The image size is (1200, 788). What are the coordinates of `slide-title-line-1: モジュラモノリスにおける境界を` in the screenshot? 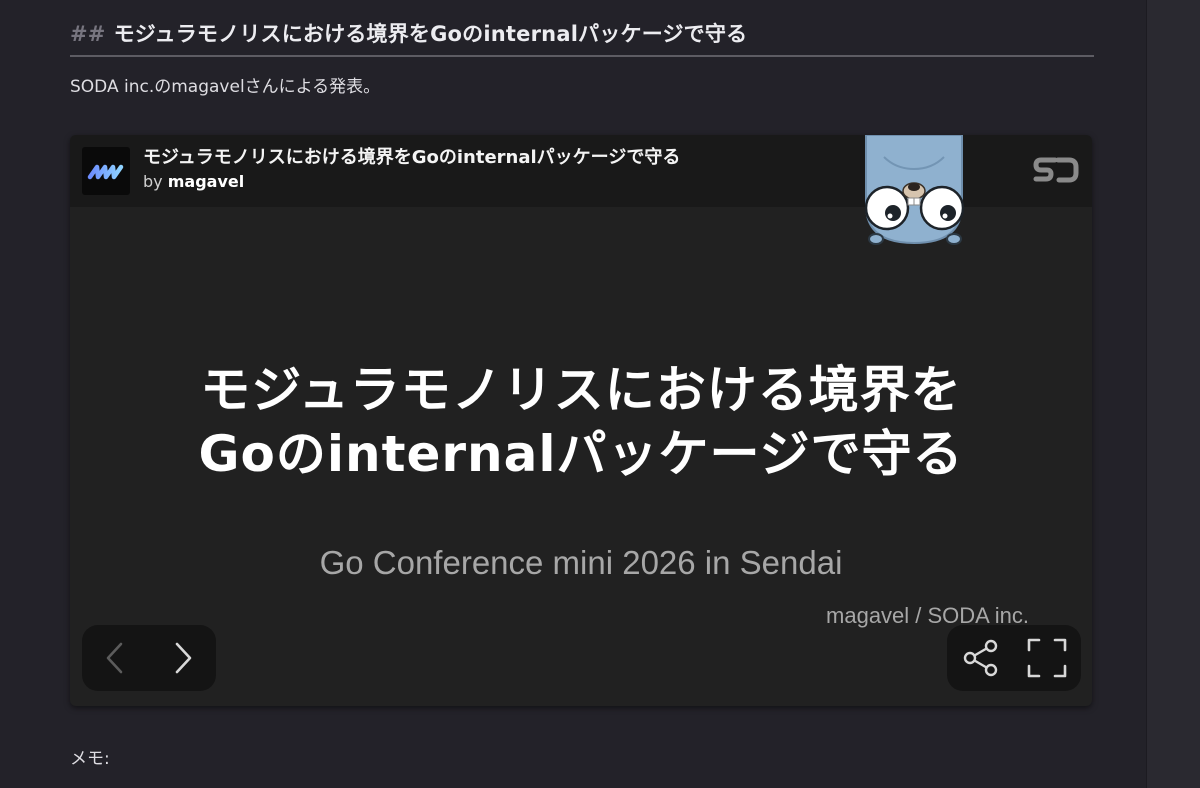 It's located at (581, 390).